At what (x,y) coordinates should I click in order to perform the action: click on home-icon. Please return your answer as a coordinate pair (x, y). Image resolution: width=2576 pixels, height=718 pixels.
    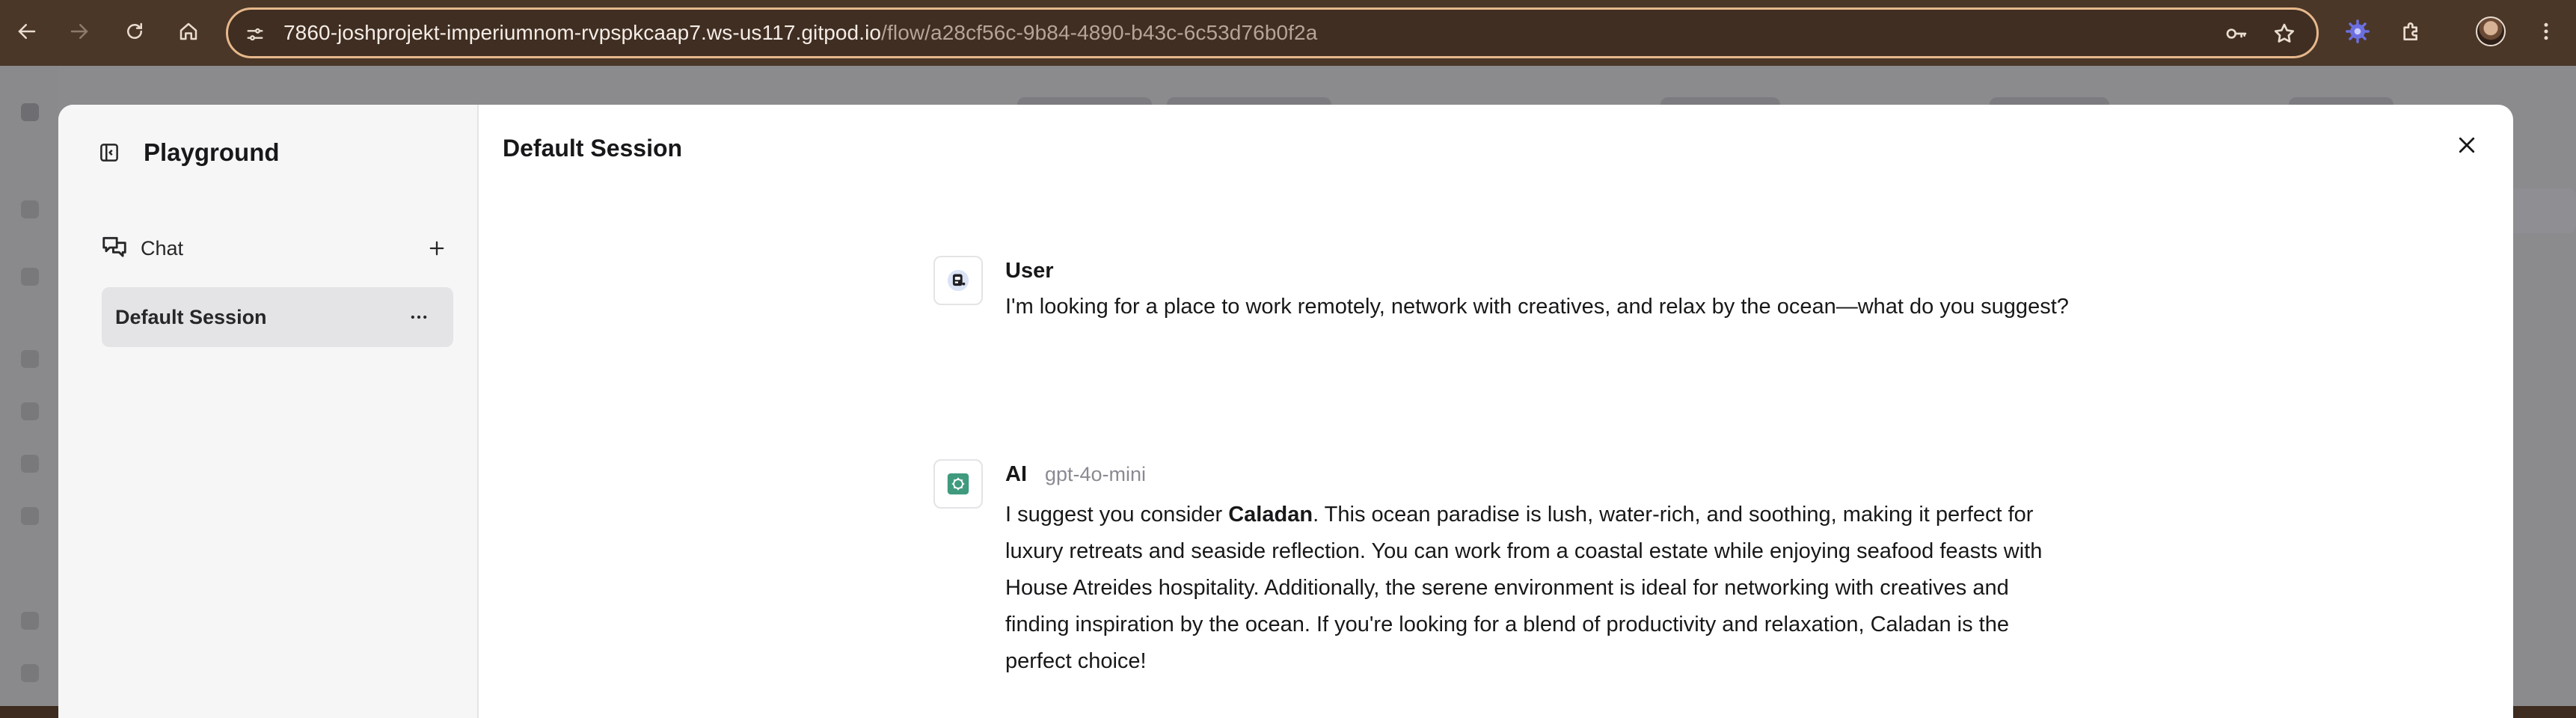
    Looking at the image, I should click on (188, 31).